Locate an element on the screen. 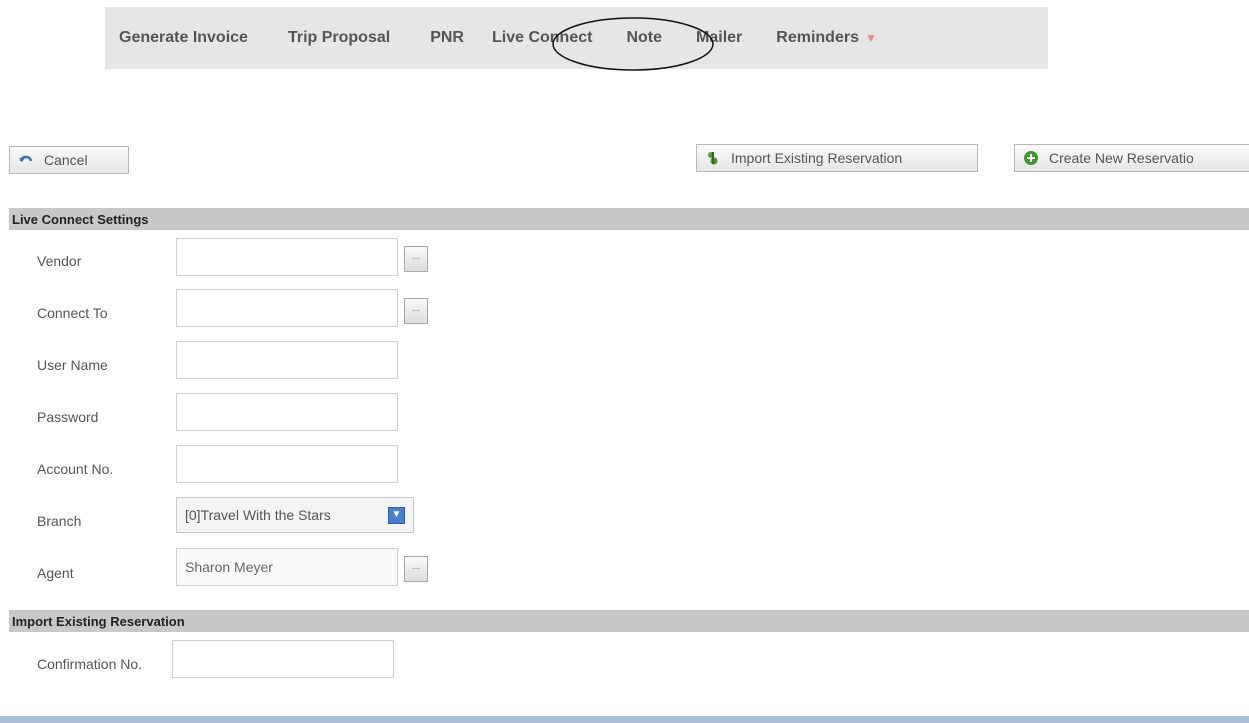 The image size is (1249, 723). account-no-field is located at coordinates (287, 464).